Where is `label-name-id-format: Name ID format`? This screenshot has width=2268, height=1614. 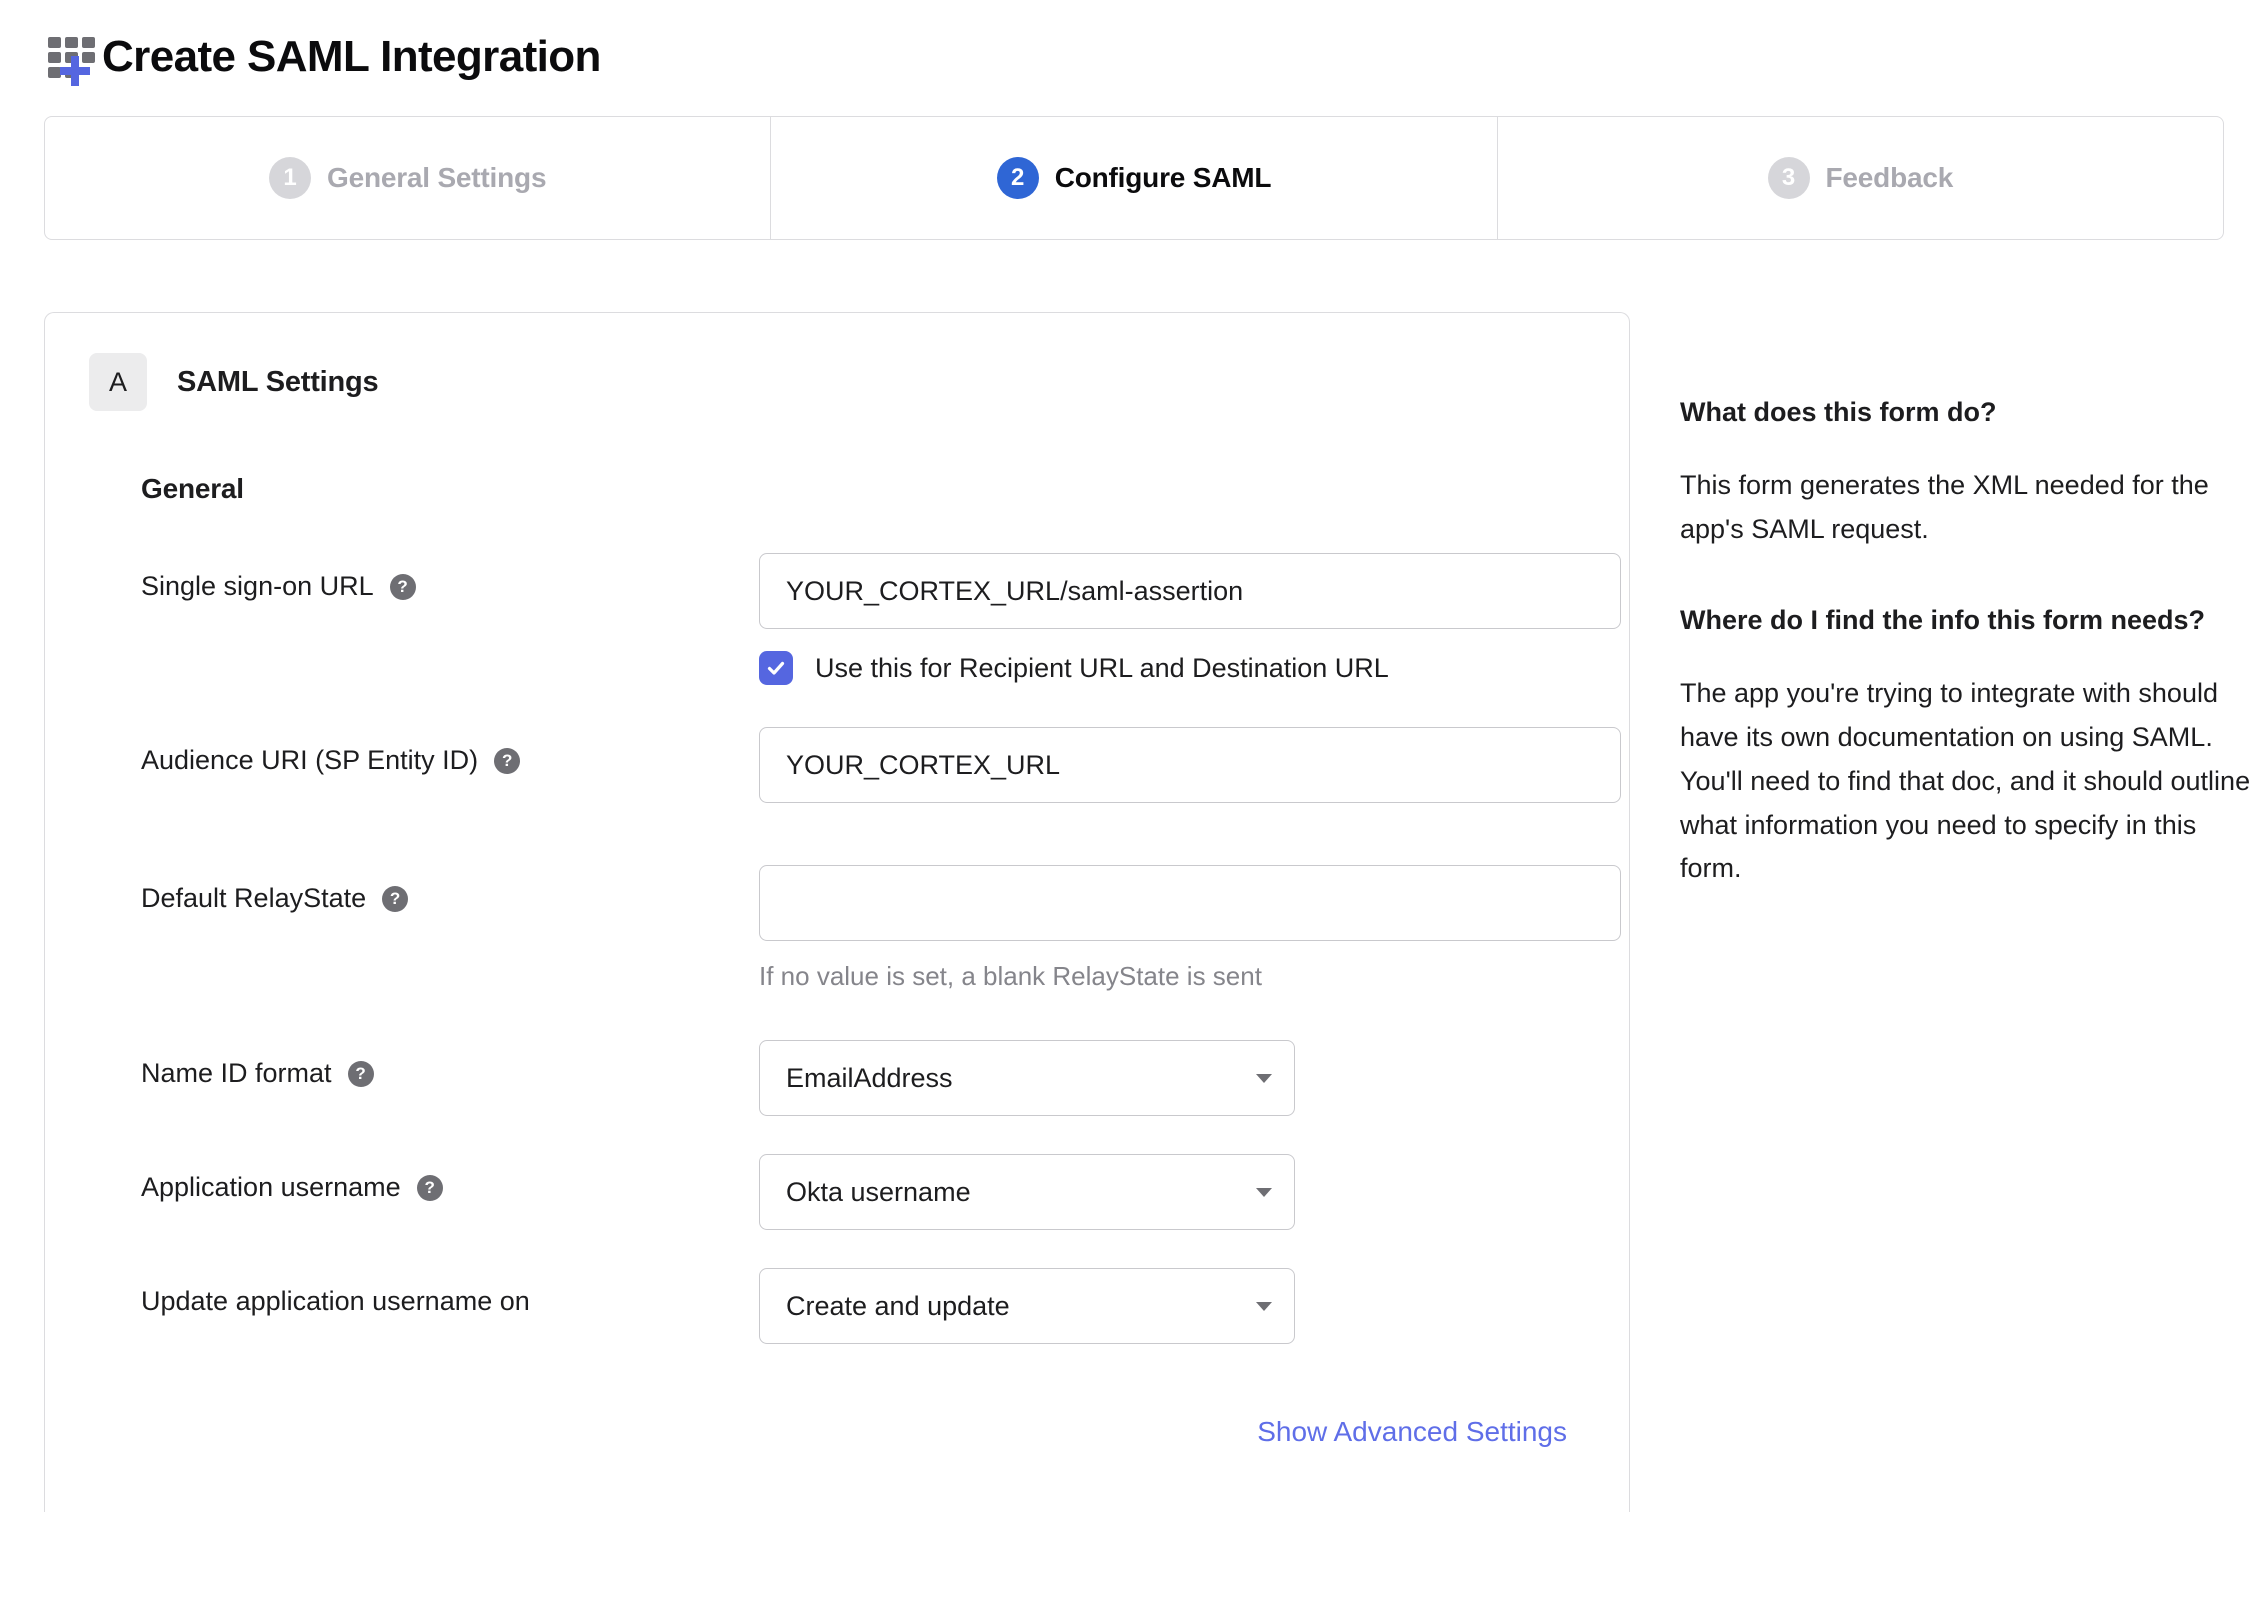
label-name-id-format: Name ID format is located at coordinates (236, 1073).